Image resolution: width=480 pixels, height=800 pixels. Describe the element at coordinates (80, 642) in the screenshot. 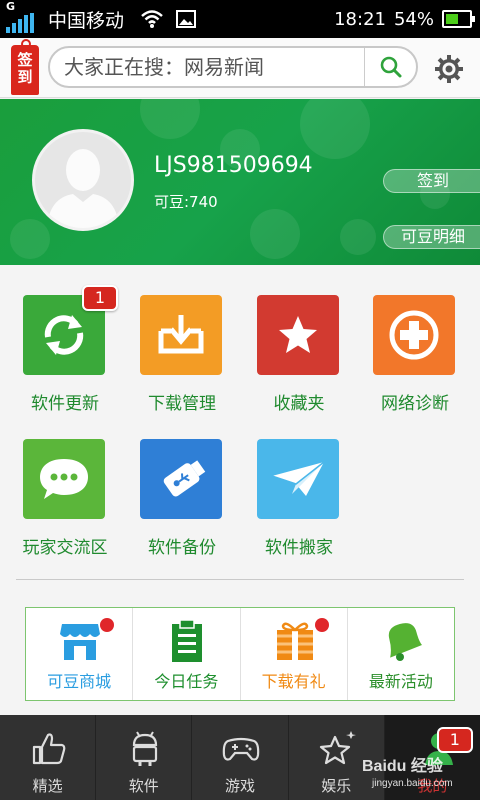

I see `shop-icon` at that location.